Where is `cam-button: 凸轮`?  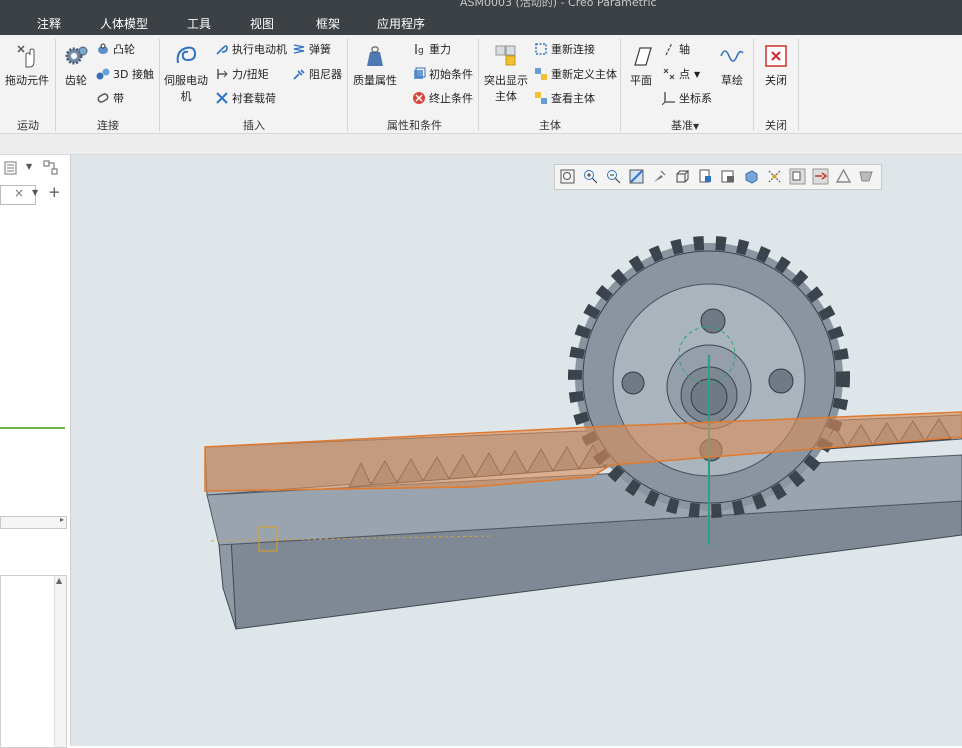
cam-button: 凸轮 is located at coordinates (115, 49).